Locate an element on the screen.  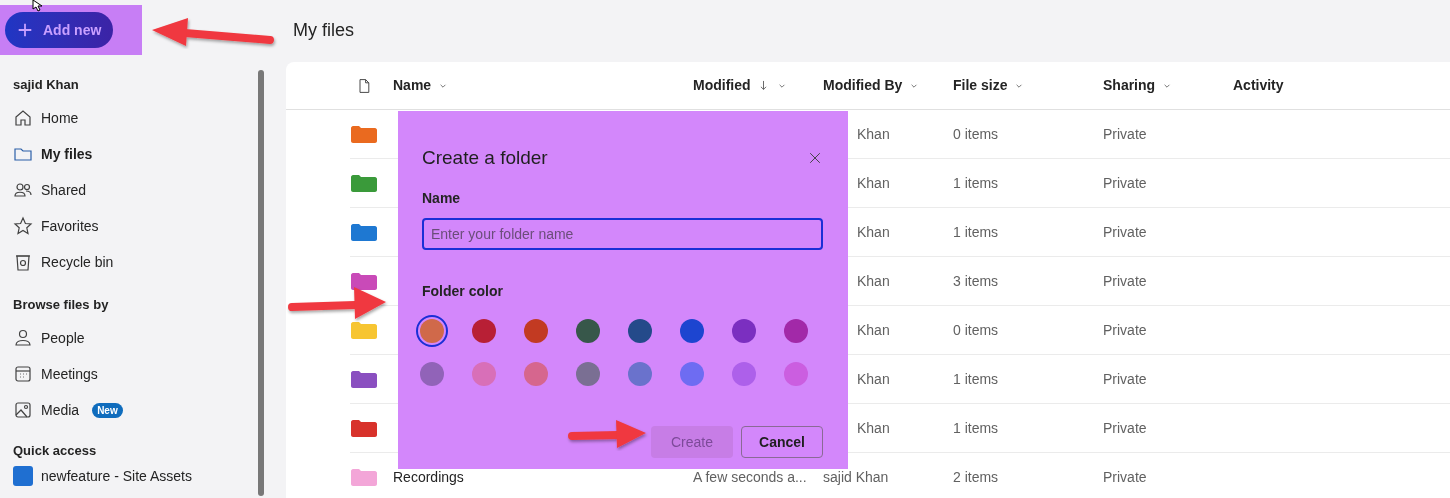
new-badge: New is located at coordinates (107, 410).